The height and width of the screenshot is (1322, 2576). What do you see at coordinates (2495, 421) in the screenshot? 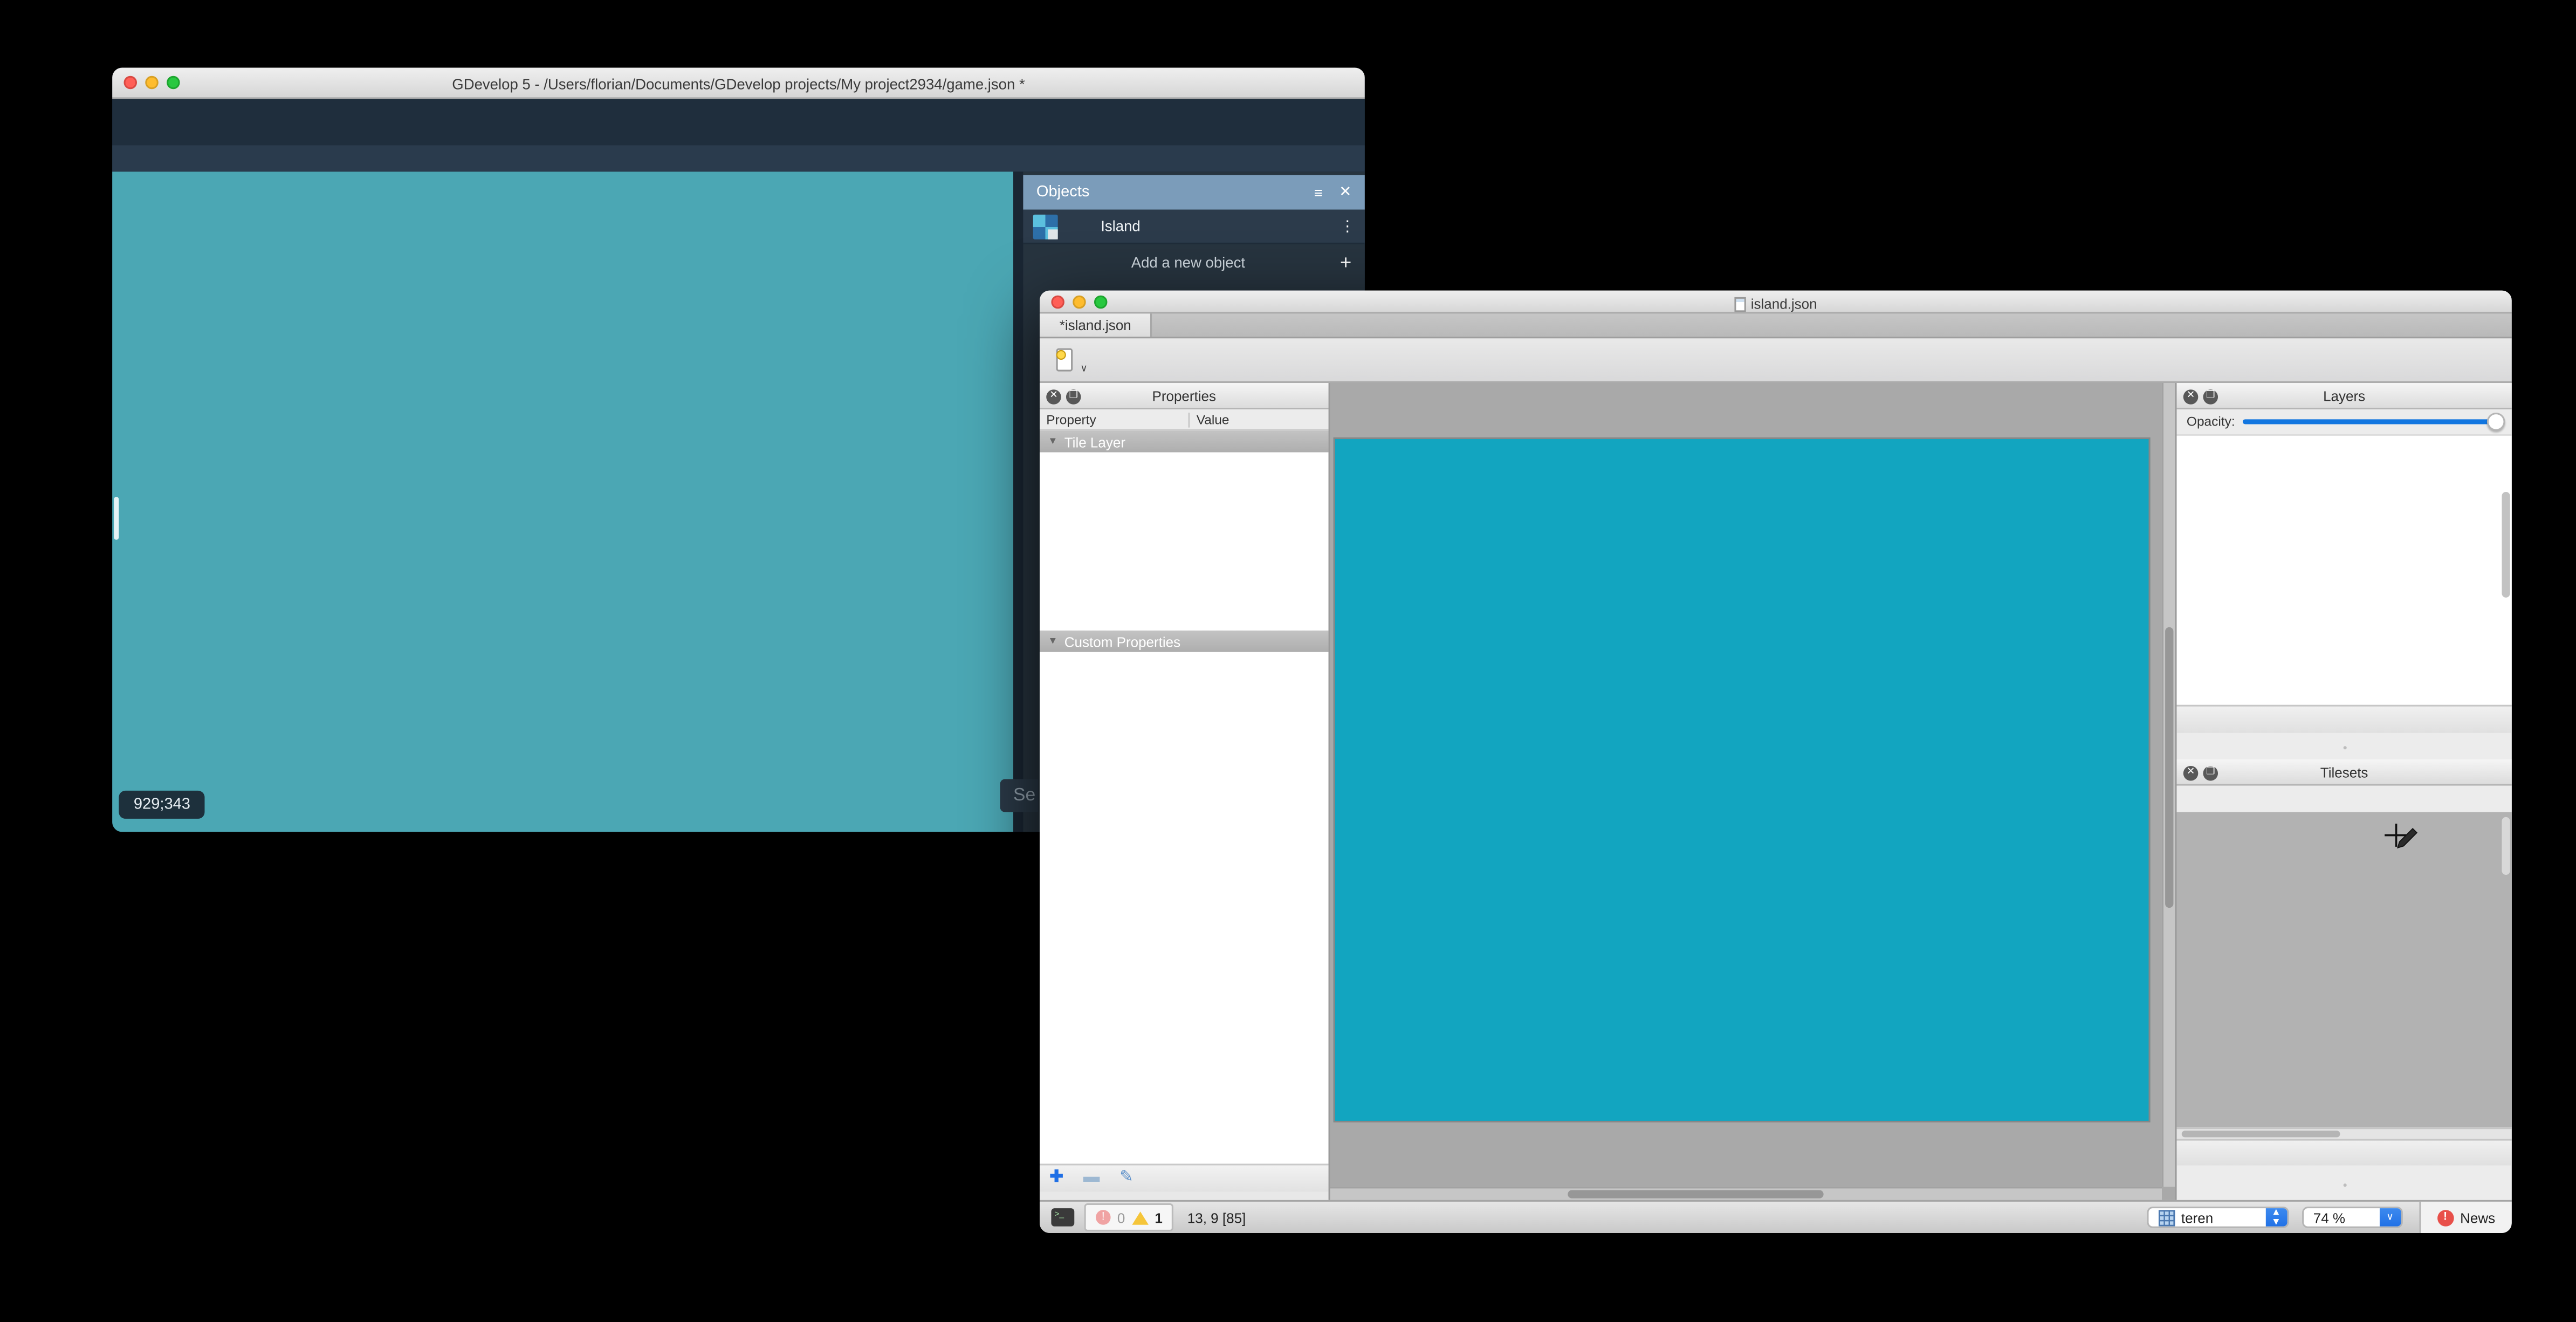
I see `slider-knob` at bounding box center [2495, 421].